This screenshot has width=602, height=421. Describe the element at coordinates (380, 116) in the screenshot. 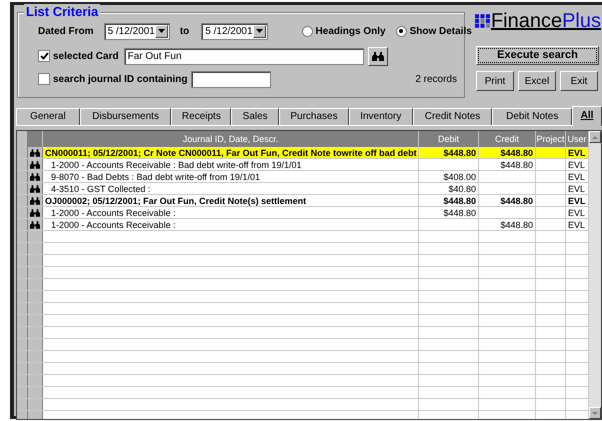

I see `tab: Inventory` at that location.